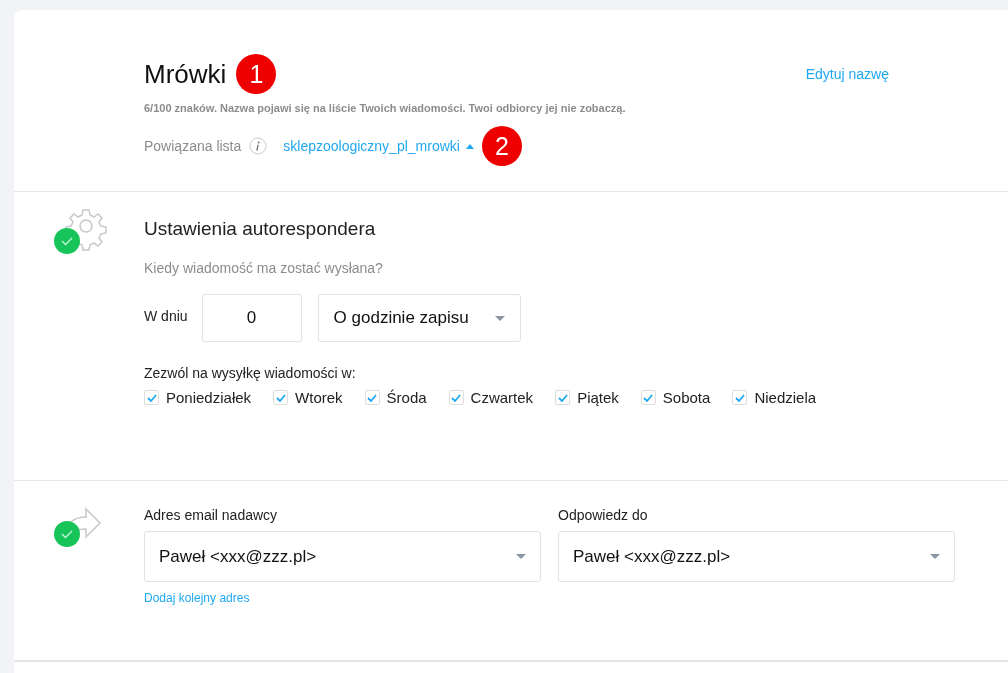 The height and width of the screenshot is (673, 1008). What do you see at coordinates (264, 268) in the screenshot?
I see `send-time-question: Kiedy wiadomość ma zostać wysłana?` at bounding box center [264, 268].